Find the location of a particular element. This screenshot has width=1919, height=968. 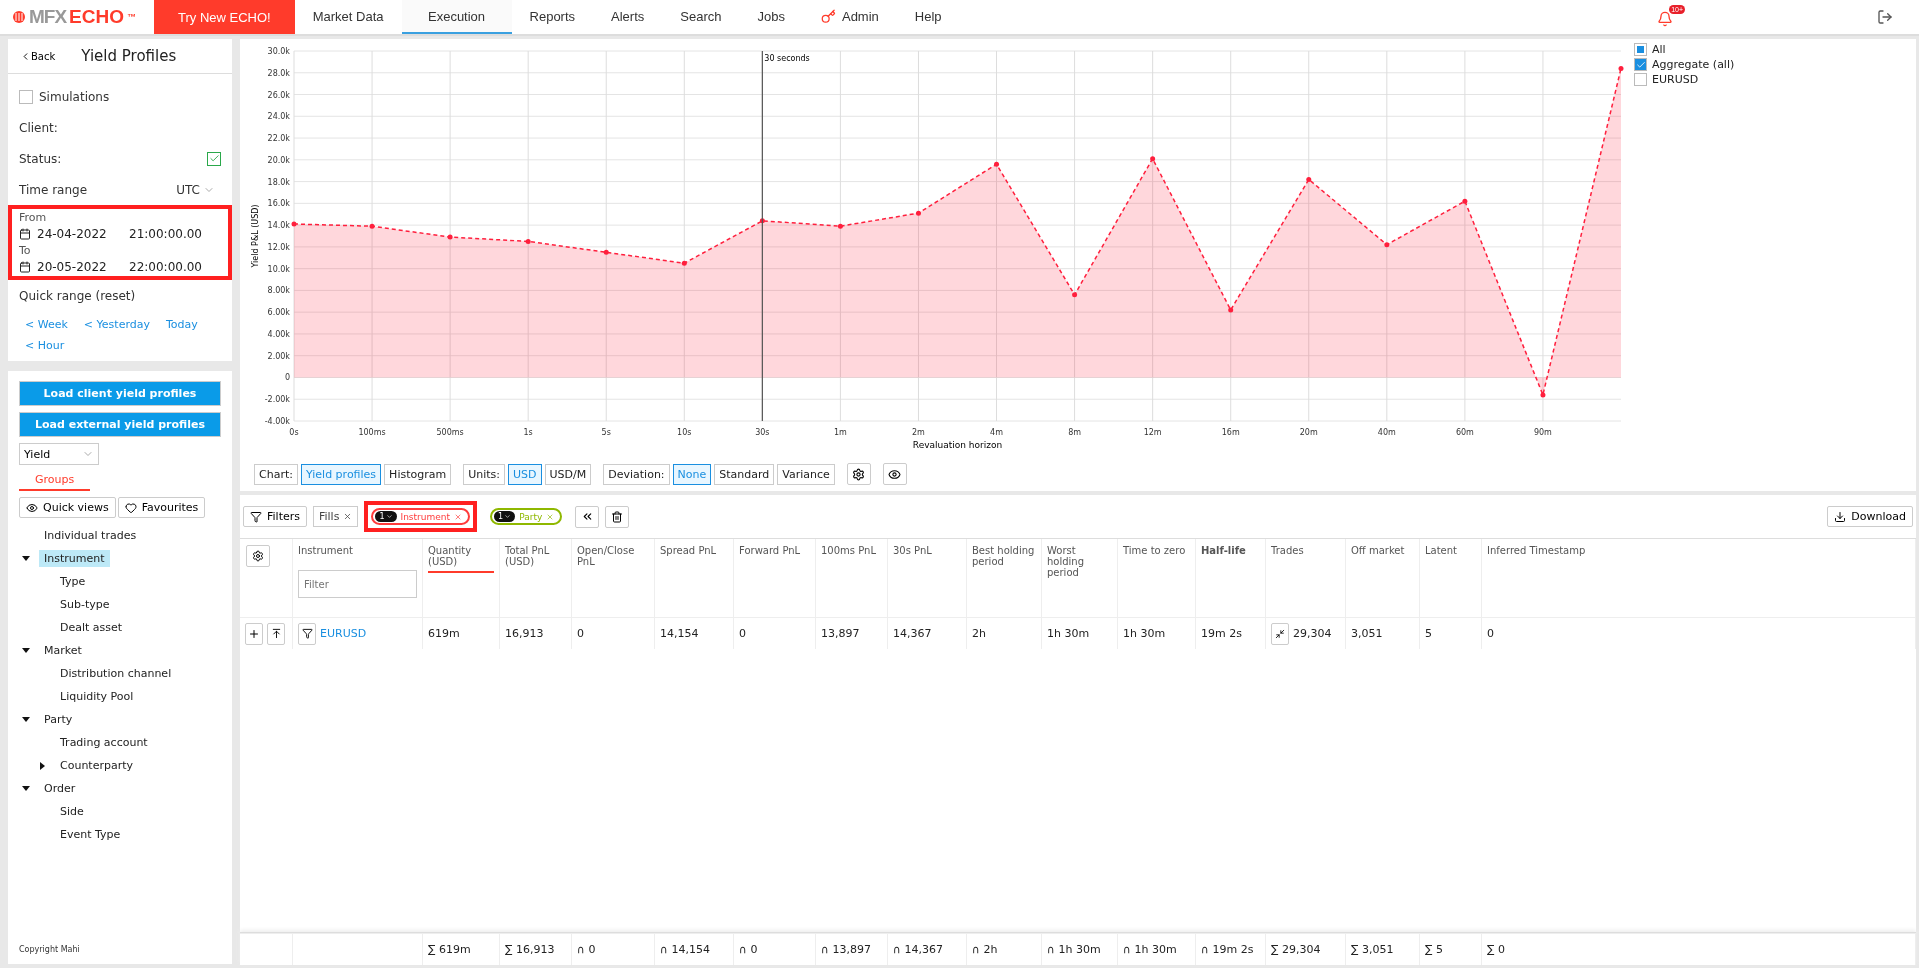

timezone-dropdown: UTC is located at coordinates (195, 189).